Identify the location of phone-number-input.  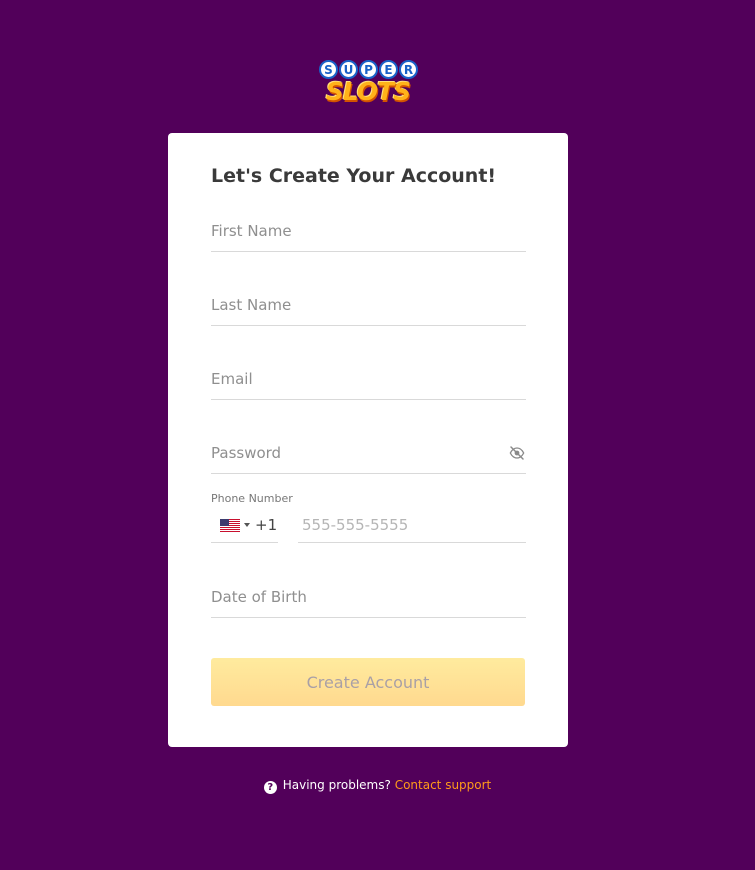
(412, 525).